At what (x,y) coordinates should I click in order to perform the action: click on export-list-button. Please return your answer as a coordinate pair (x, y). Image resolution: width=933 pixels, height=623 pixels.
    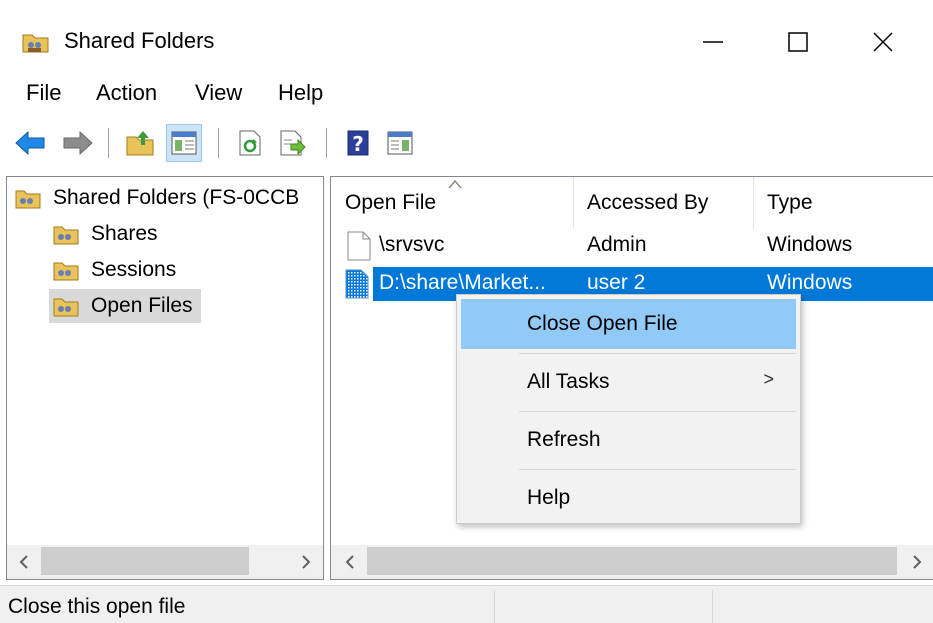
    Looking at the image, I should click on (292, 143).